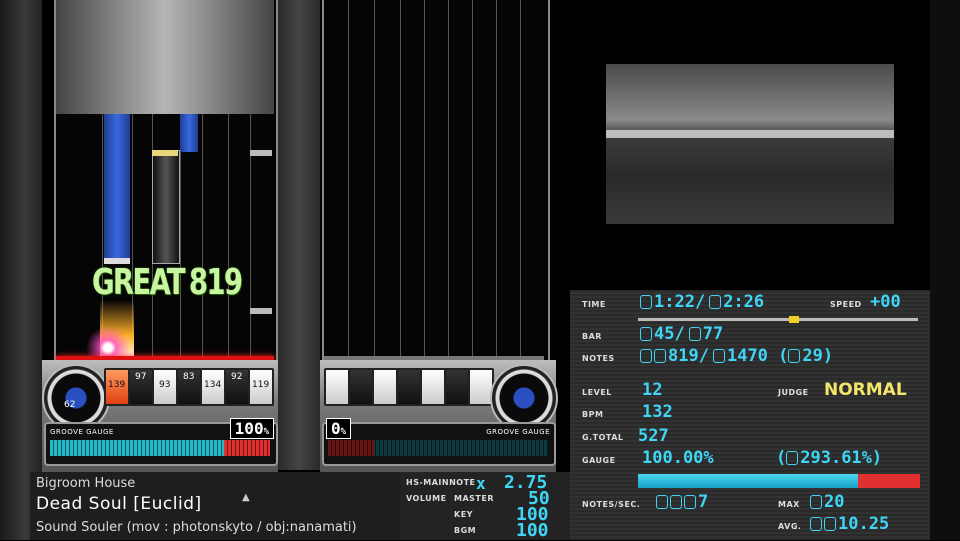  What do you see at coordinates (119, 504) in the screenshot?
I see `song-title: Dead Soul [Euclid]` at bounding box center [119, 504].